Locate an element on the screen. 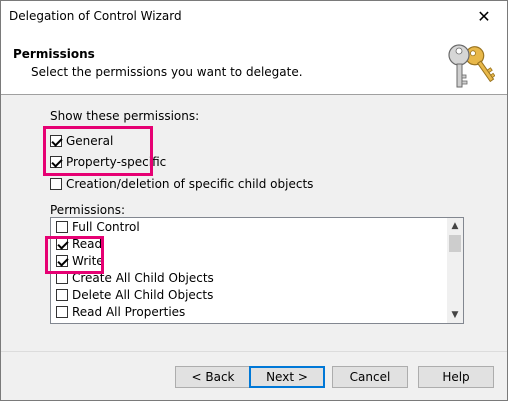  button-bar: < Back Next > Cancel Help is located at coordinates (254, 376).